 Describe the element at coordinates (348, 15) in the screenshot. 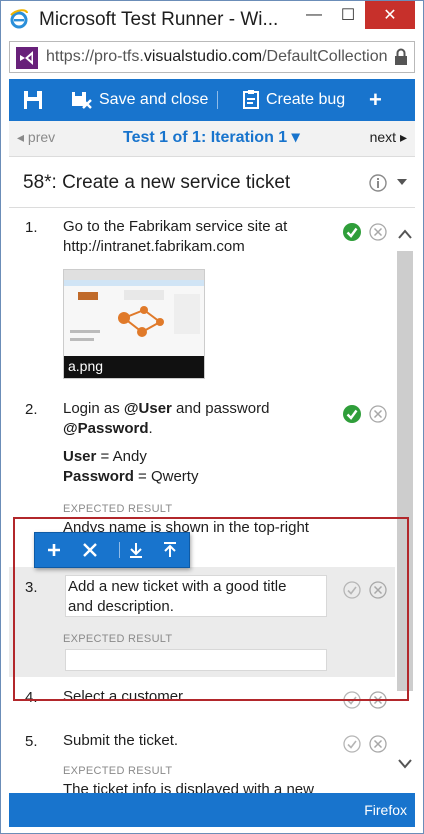

I see `maximize-button: ☐` at that location.